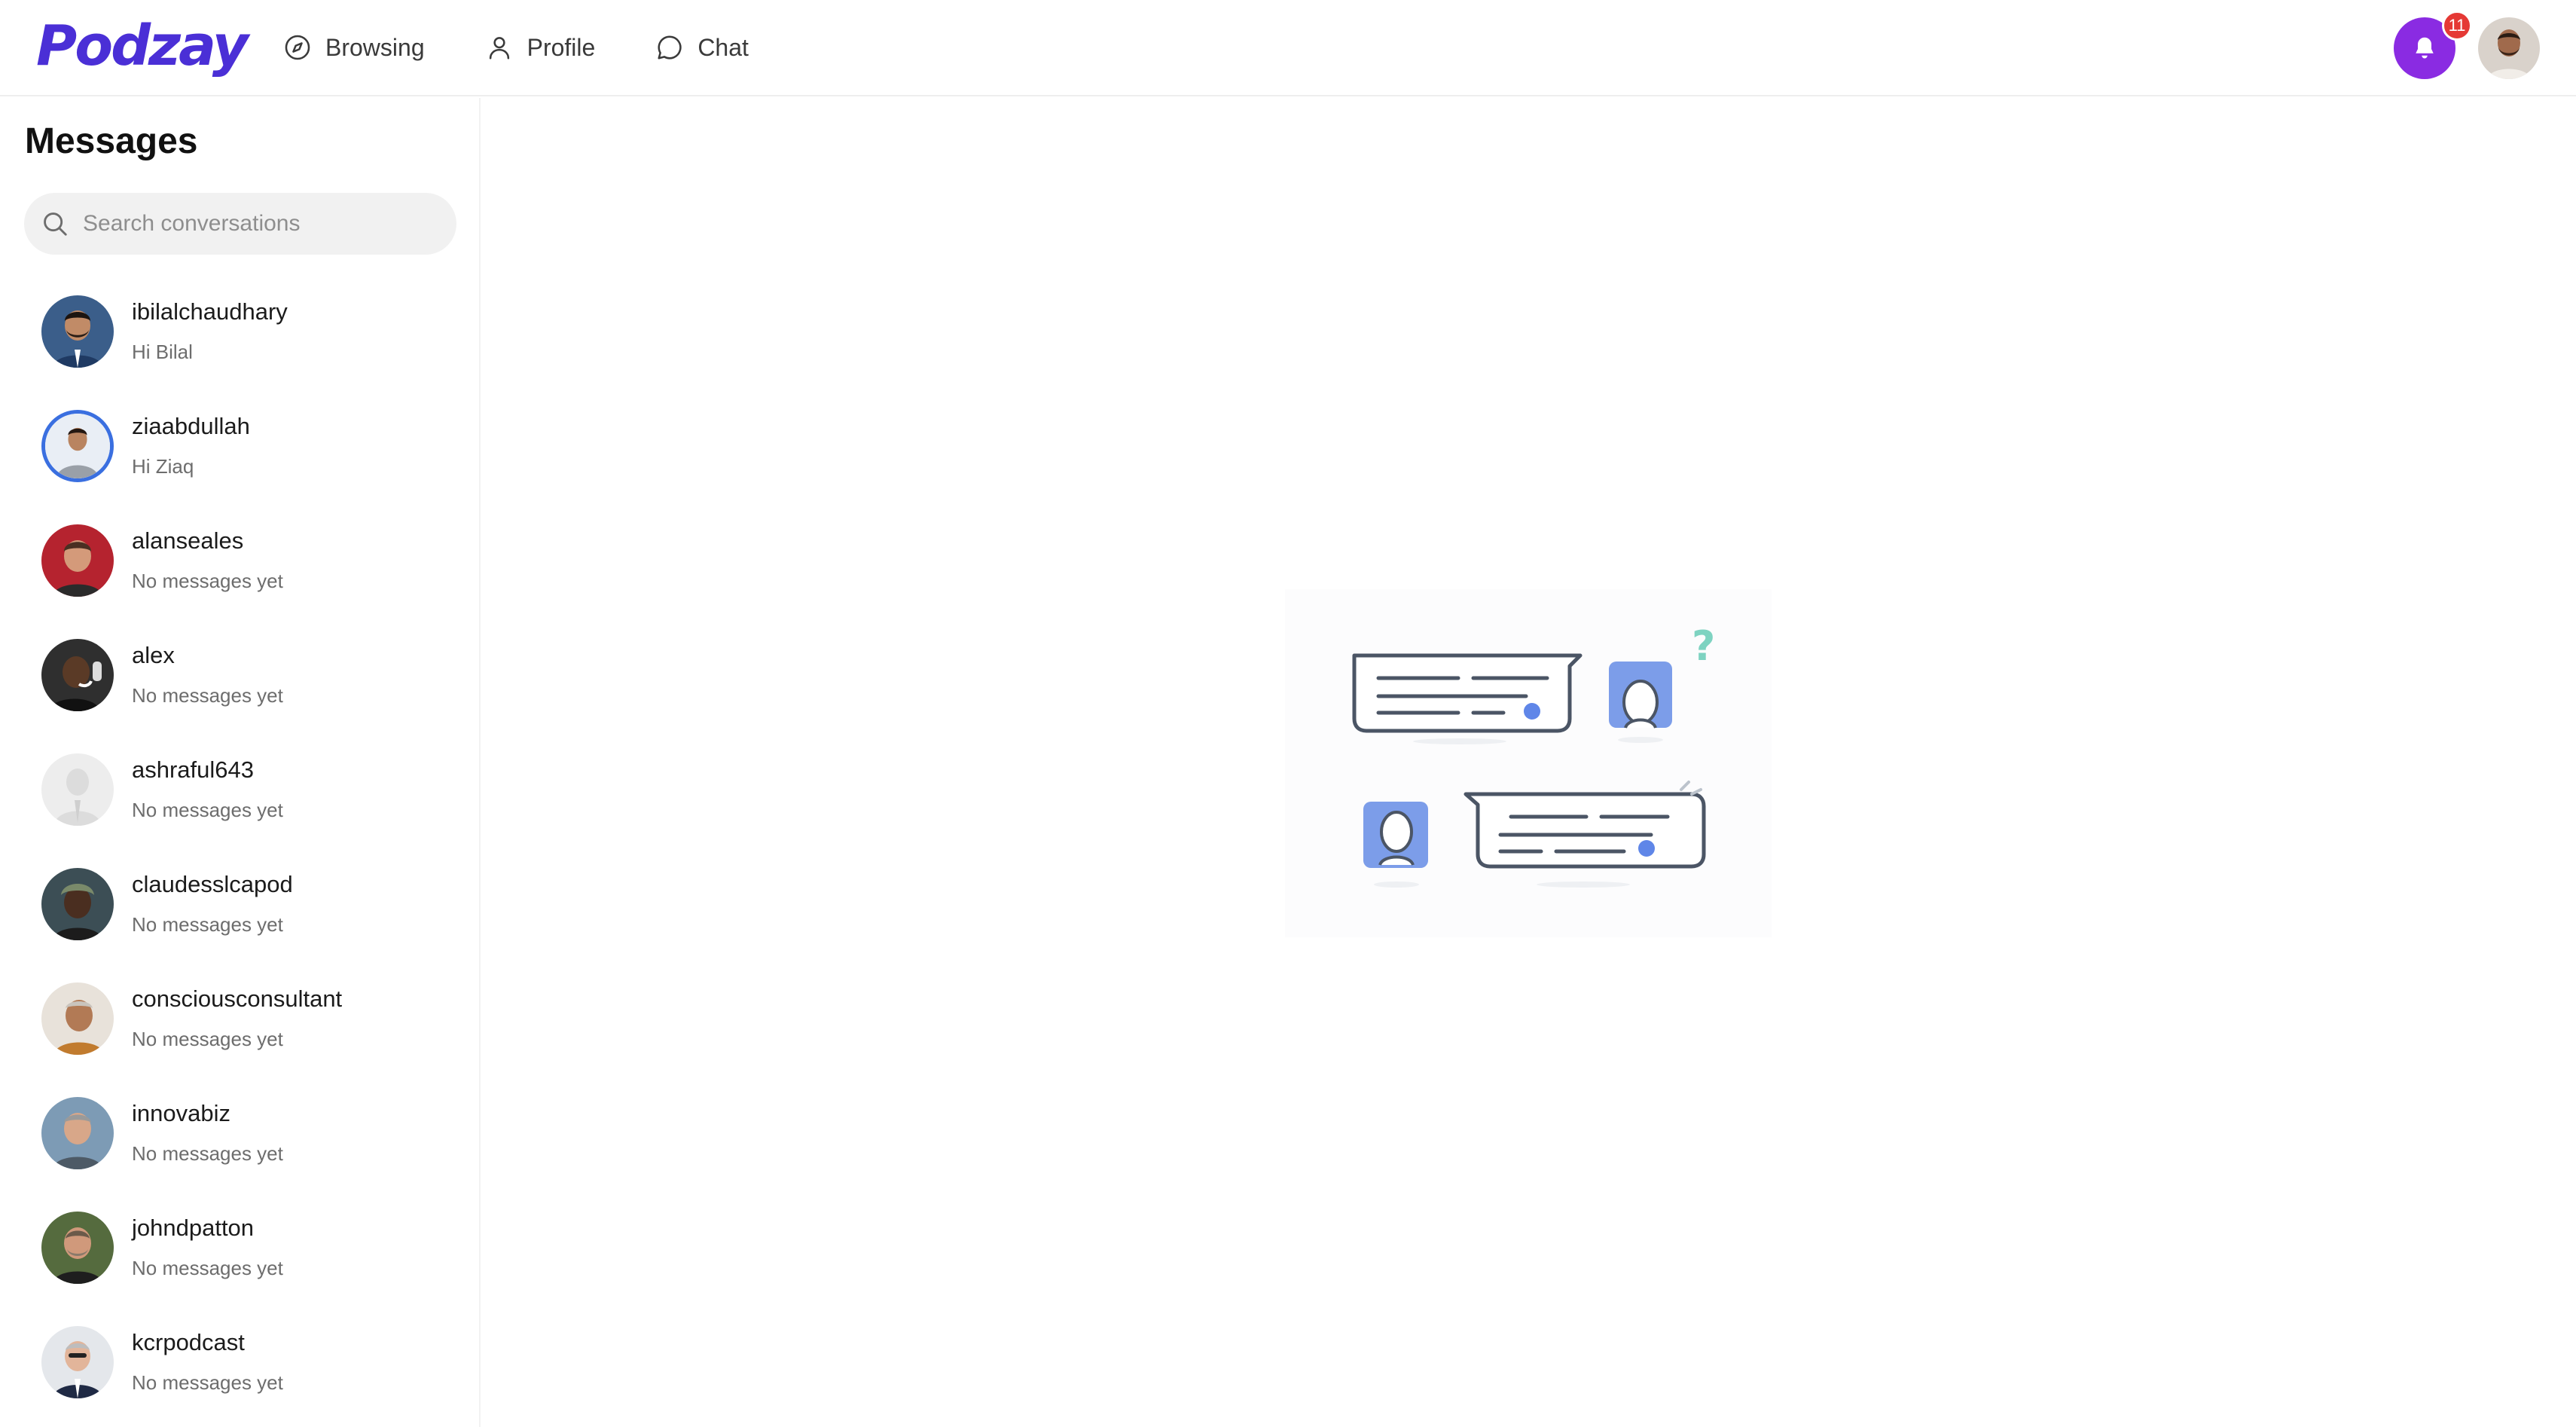 The height and width of the screenshot is (1427, 2576). What do you see at coordinates (240, 907) in the screenshot?
I see `conversation-item: claudesslcapod No messages yet` at bounding box center [240, 907].